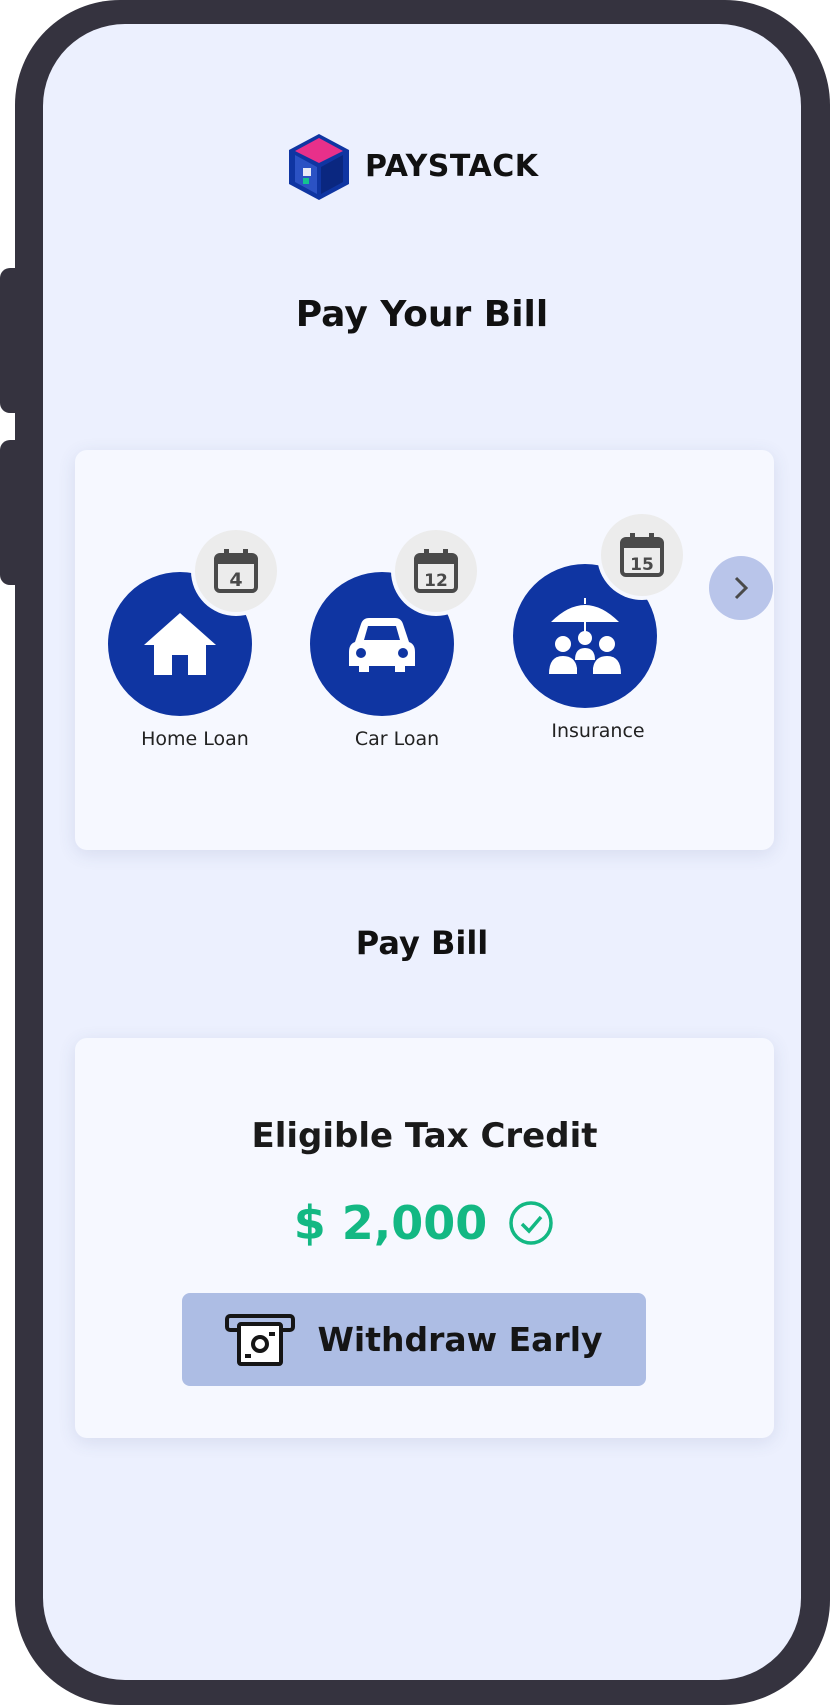  What do you see at coordinates (436, 581) in the screenshot?
I see `due-day-label: 12` at bounding box center [436, 581].